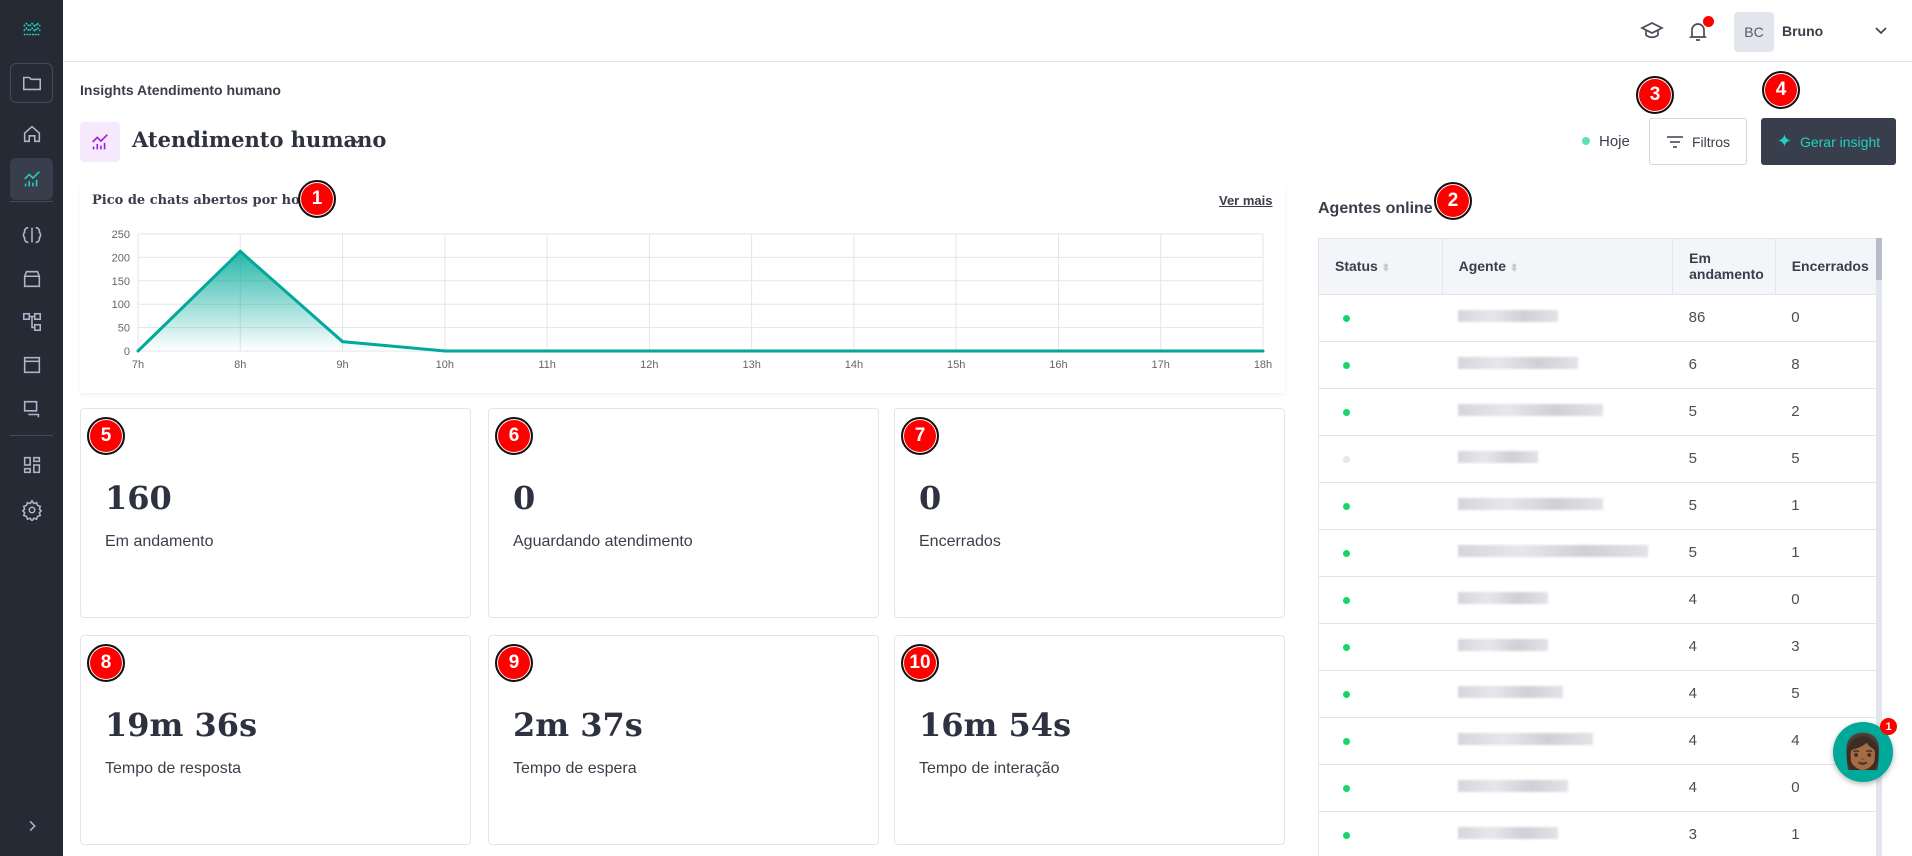 Image resolution: width=1912 pixels, height=856 pixels. What do you see at coordinates (1888, 726) in the screenshot?
I see `unread-badge: 1` at bounding box center [1888, 726].